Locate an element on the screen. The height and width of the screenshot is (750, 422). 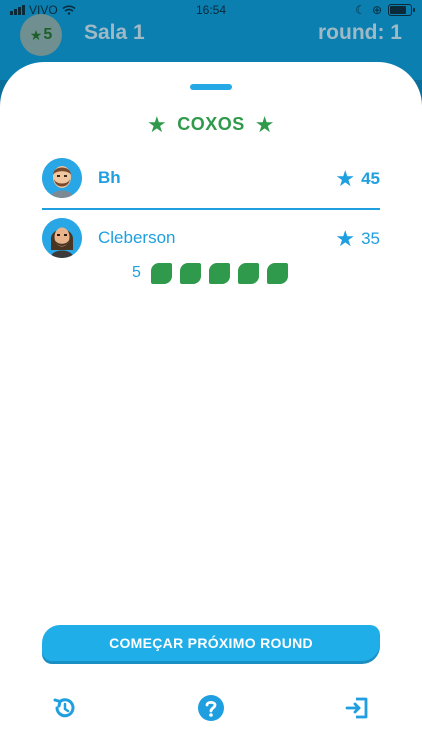
stars-count: 5 is located at coordinates (48, 34).